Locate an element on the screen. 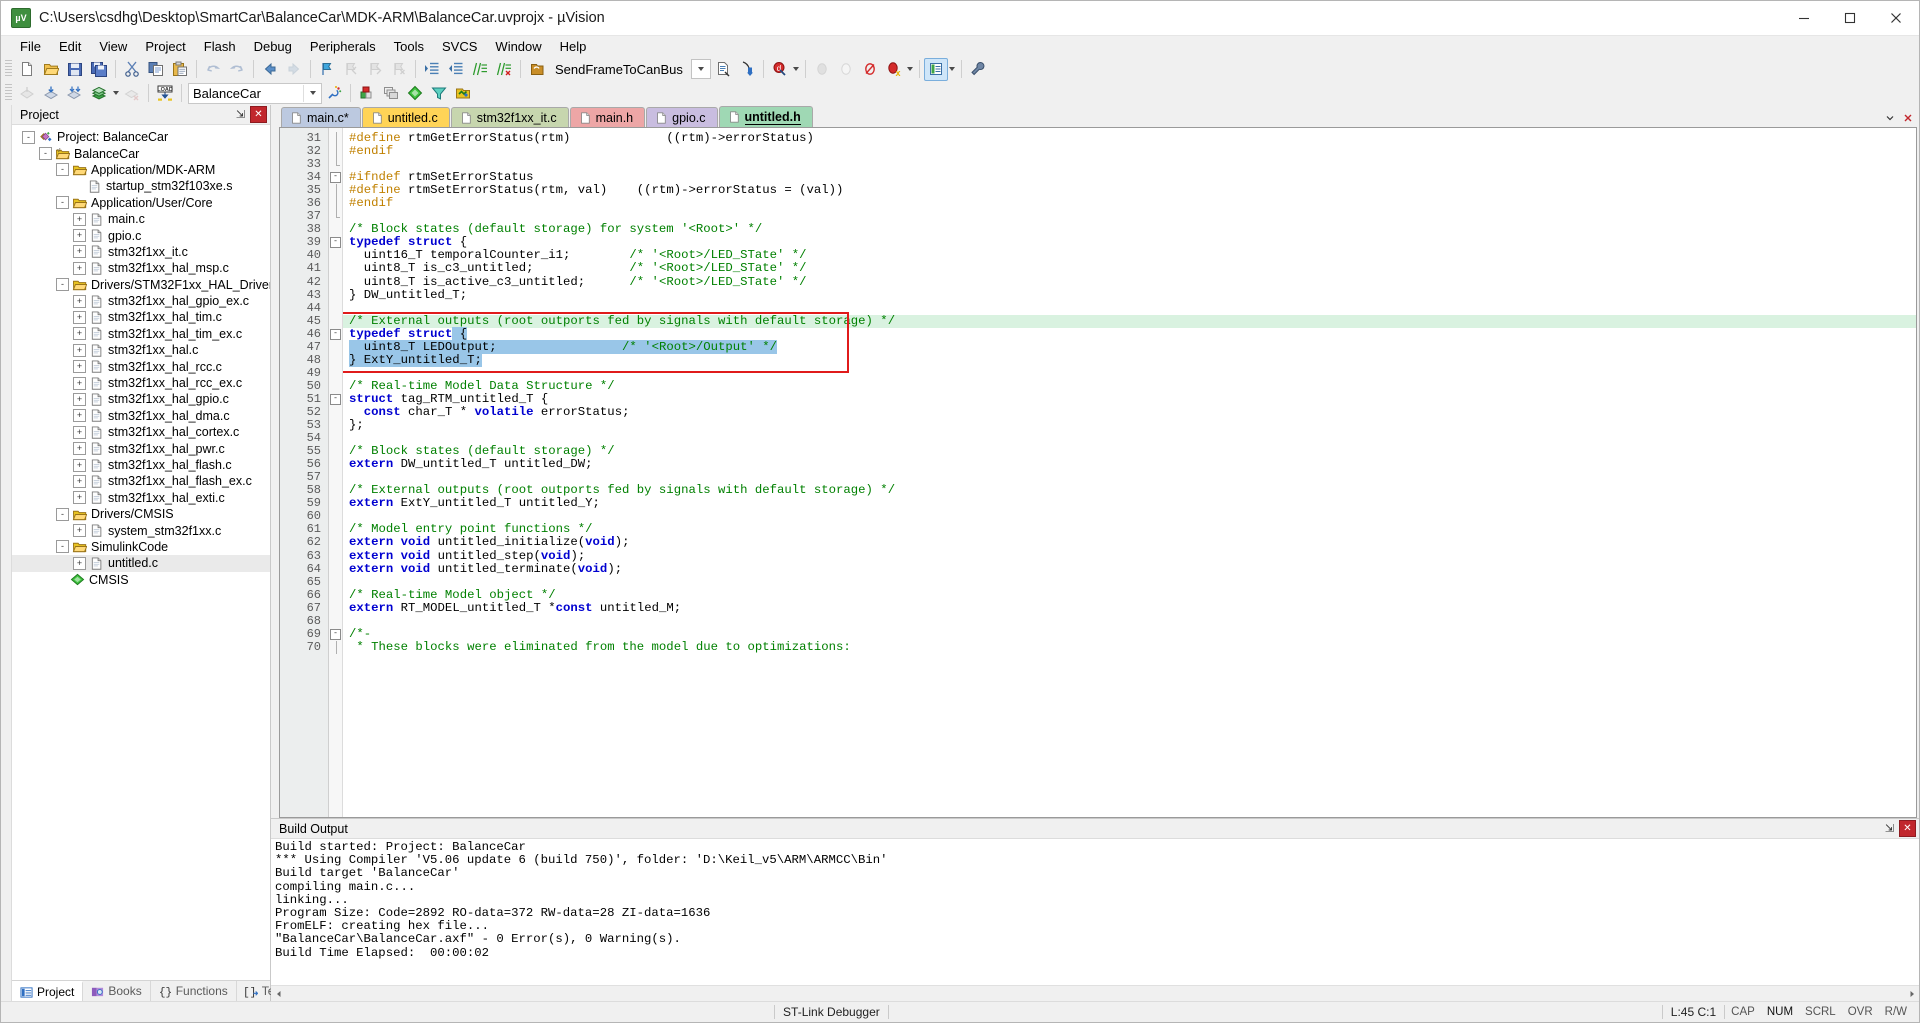  tree-item-stm32f1xx-hal-cortex-c: + stm32f1xx_hal_cortex.c is located at coordinates (141, 432).